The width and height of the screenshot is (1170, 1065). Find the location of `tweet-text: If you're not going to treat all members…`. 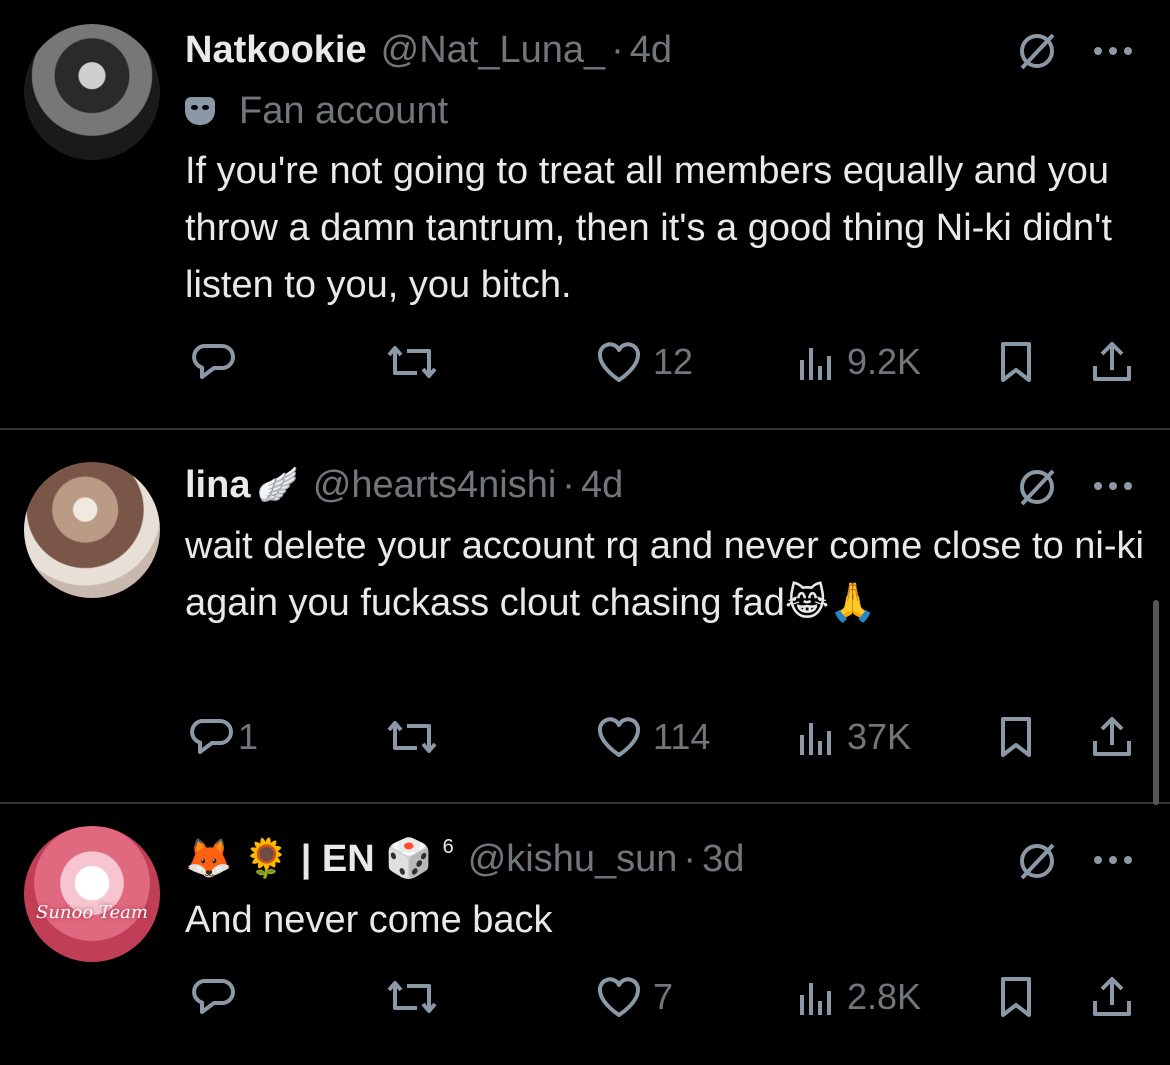

tweet-text: If you're not going to treat all members… is located at coordinates (648, 228).